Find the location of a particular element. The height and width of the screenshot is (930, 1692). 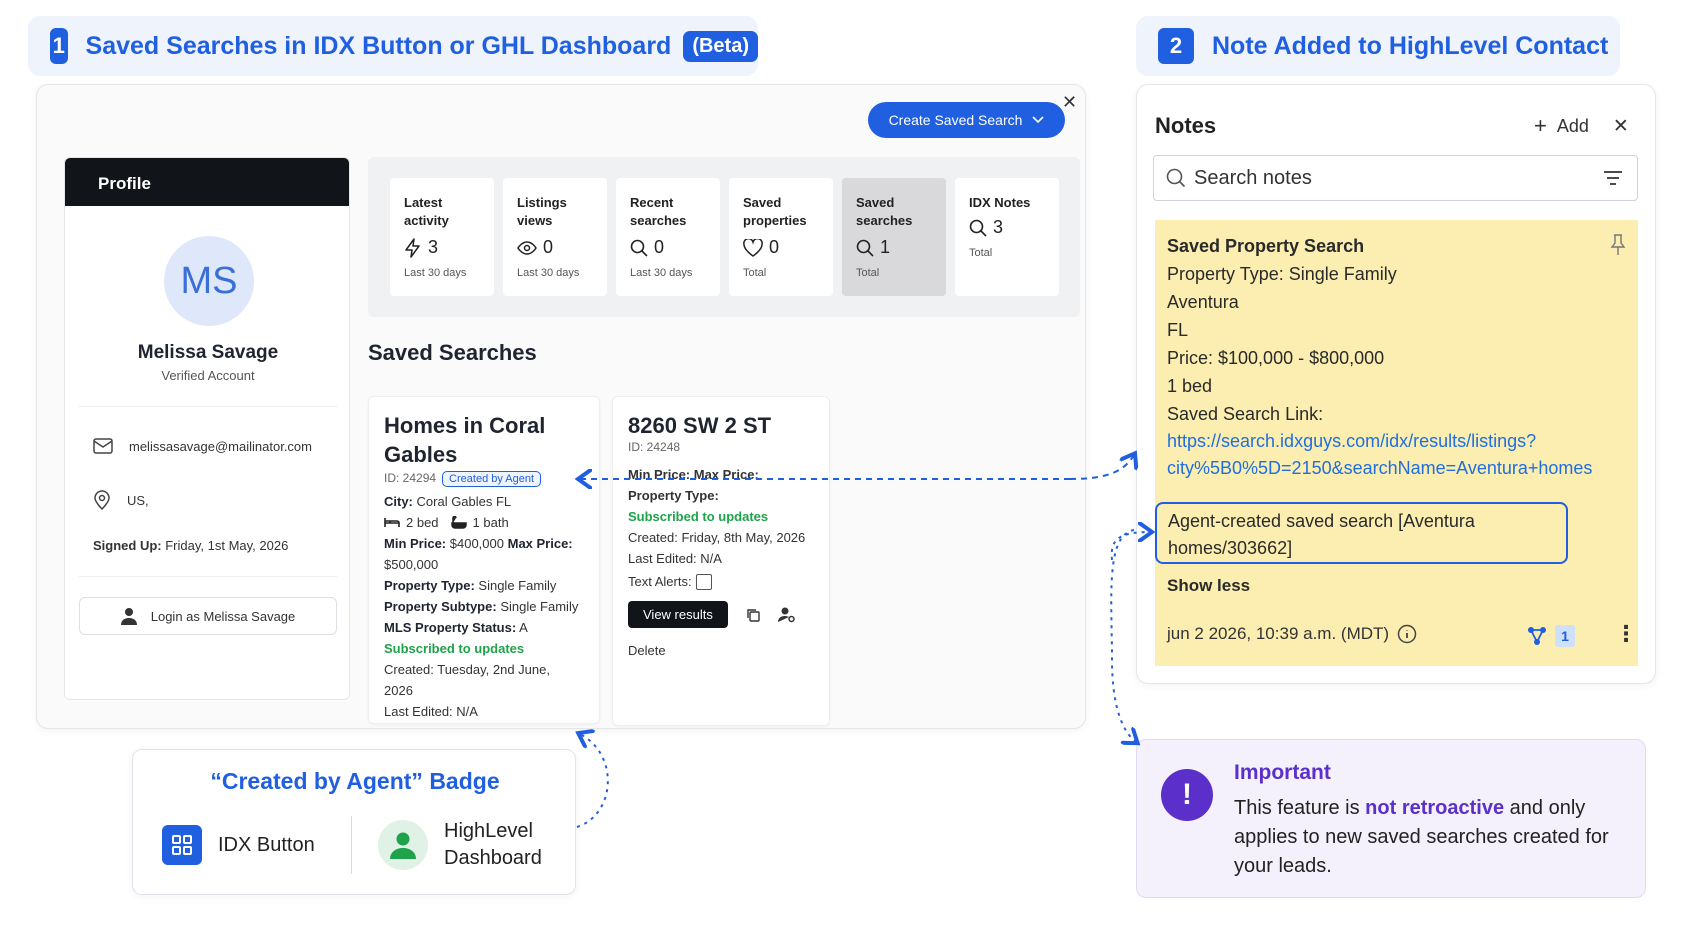

heart-icon is located at coordinates (753, 247).